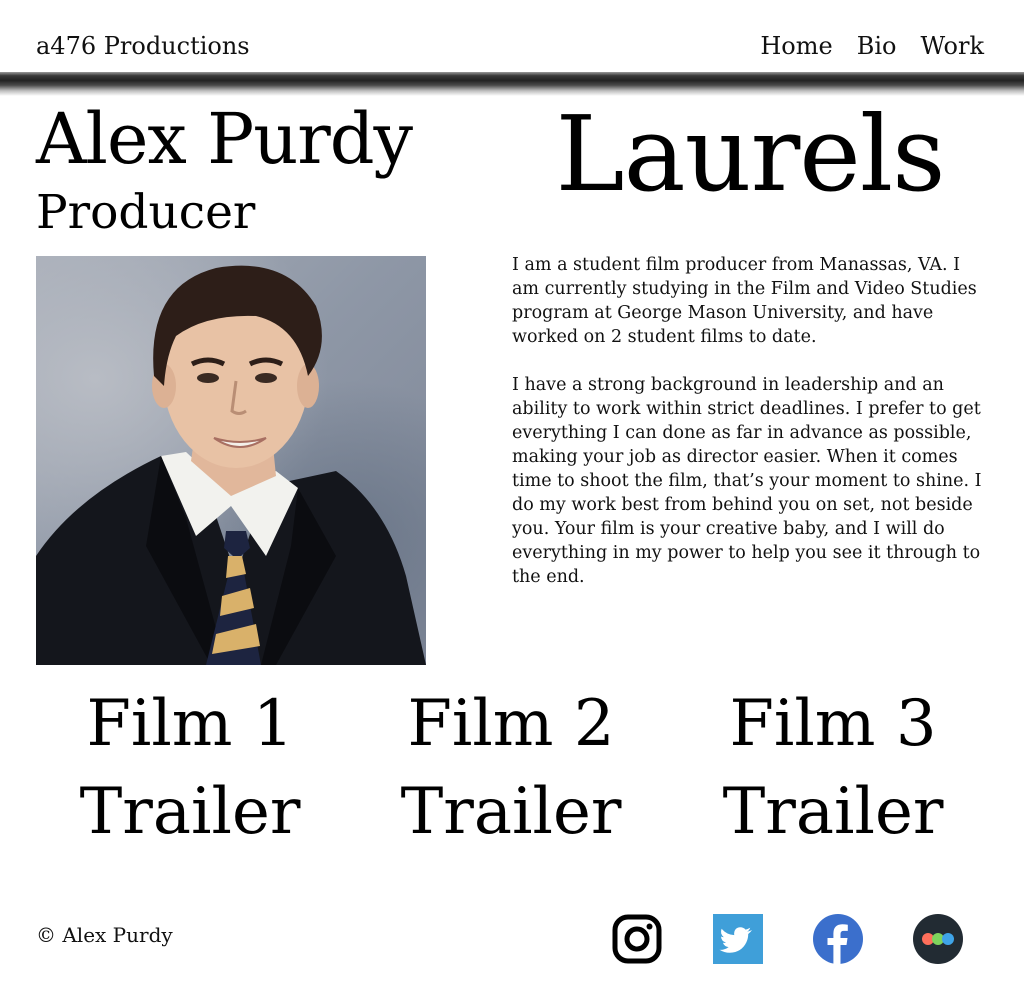  Describe the element at coordinates (143, 46) in the screenshot. I see `brand-logo-text: a476 Productions` at that location.